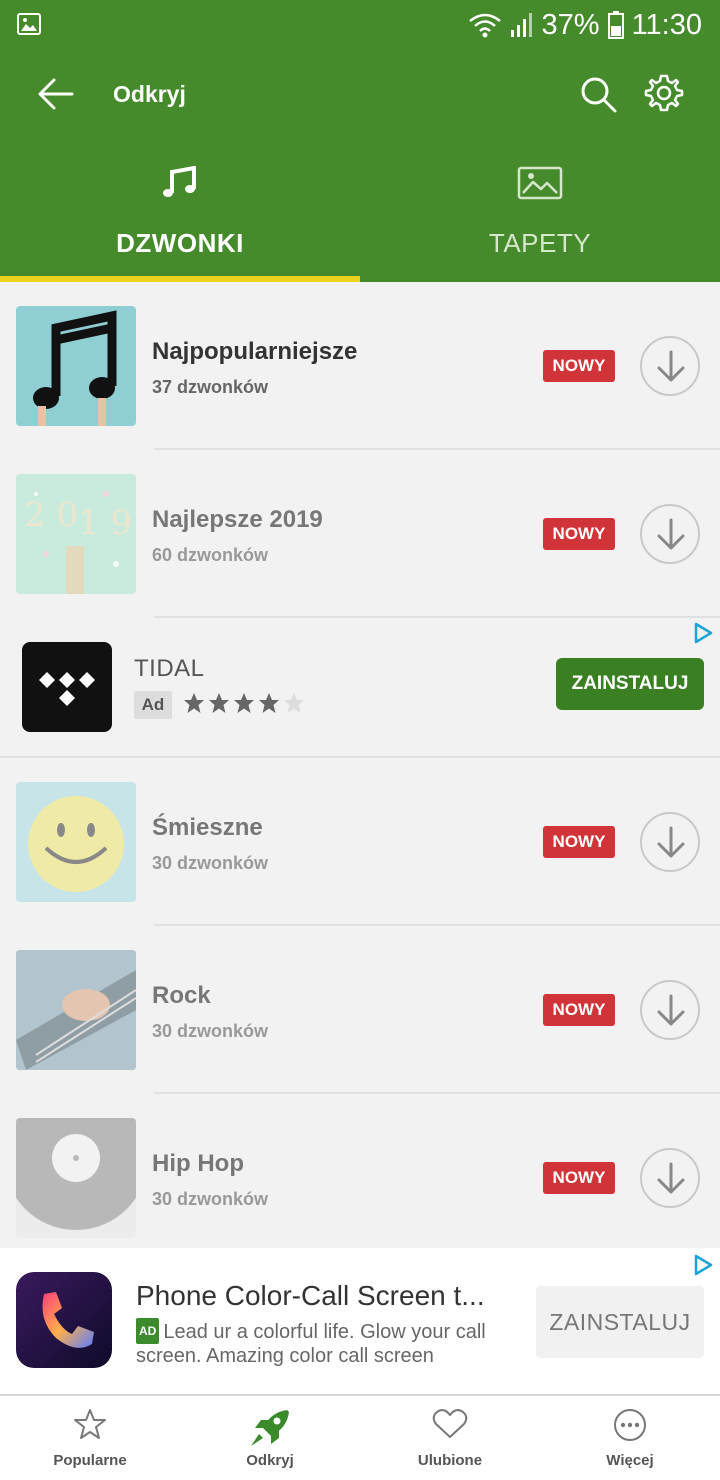  I want to click on tab-label: TAPETY, so click(540, 243).